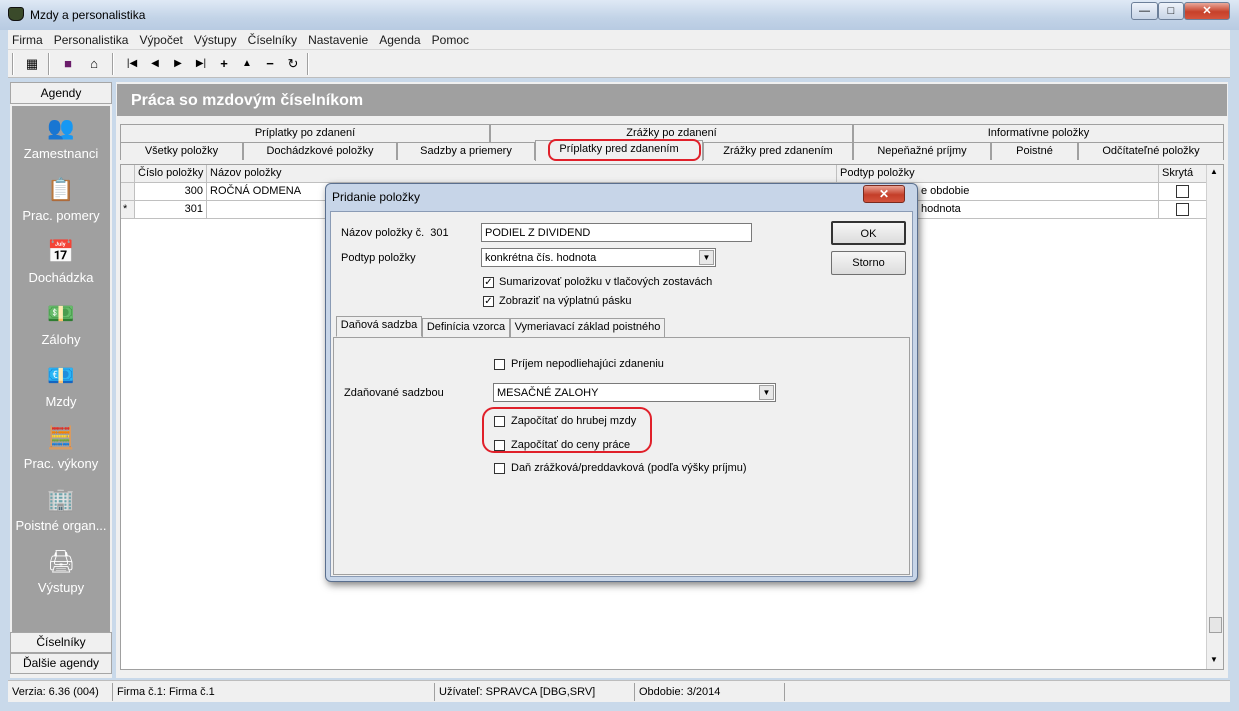  I want to click on cell-cislo: 301, so click(171, 210).